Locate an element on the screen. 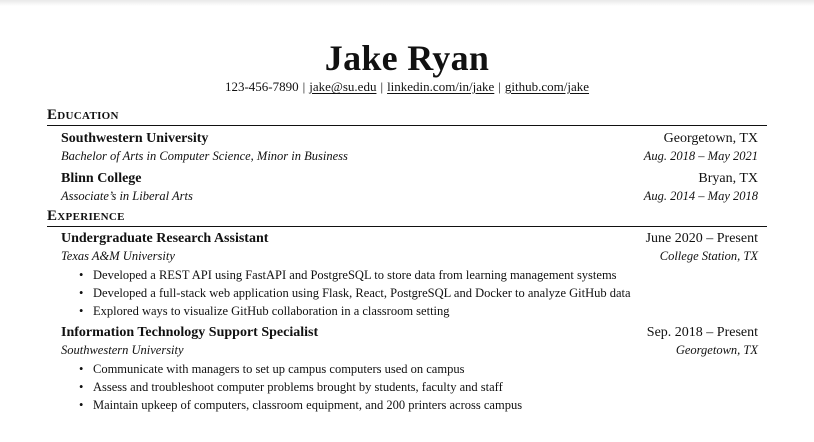  candidate-name: Jake Ryan is located at coordinates (407, 58).